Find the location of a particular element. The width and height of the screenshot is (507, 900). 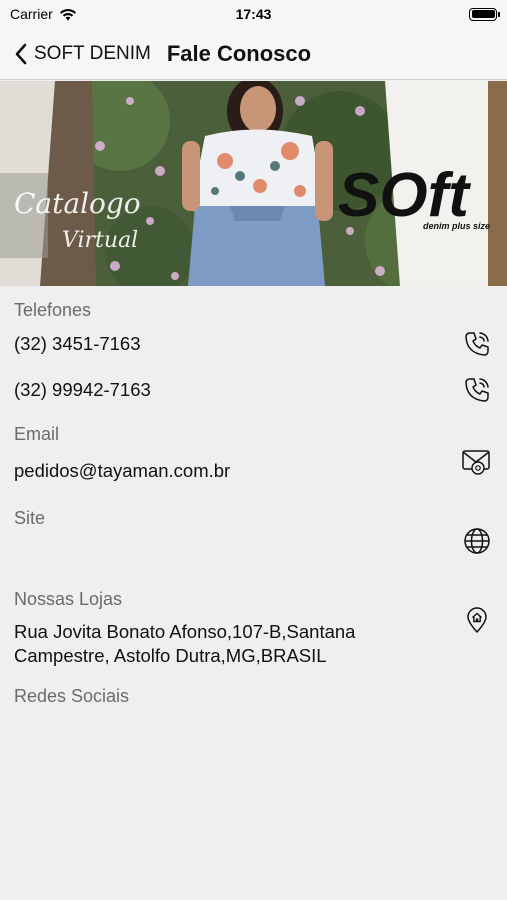

phone-number-1: (32) 3451-7163 is located at coordinates (77, 344).